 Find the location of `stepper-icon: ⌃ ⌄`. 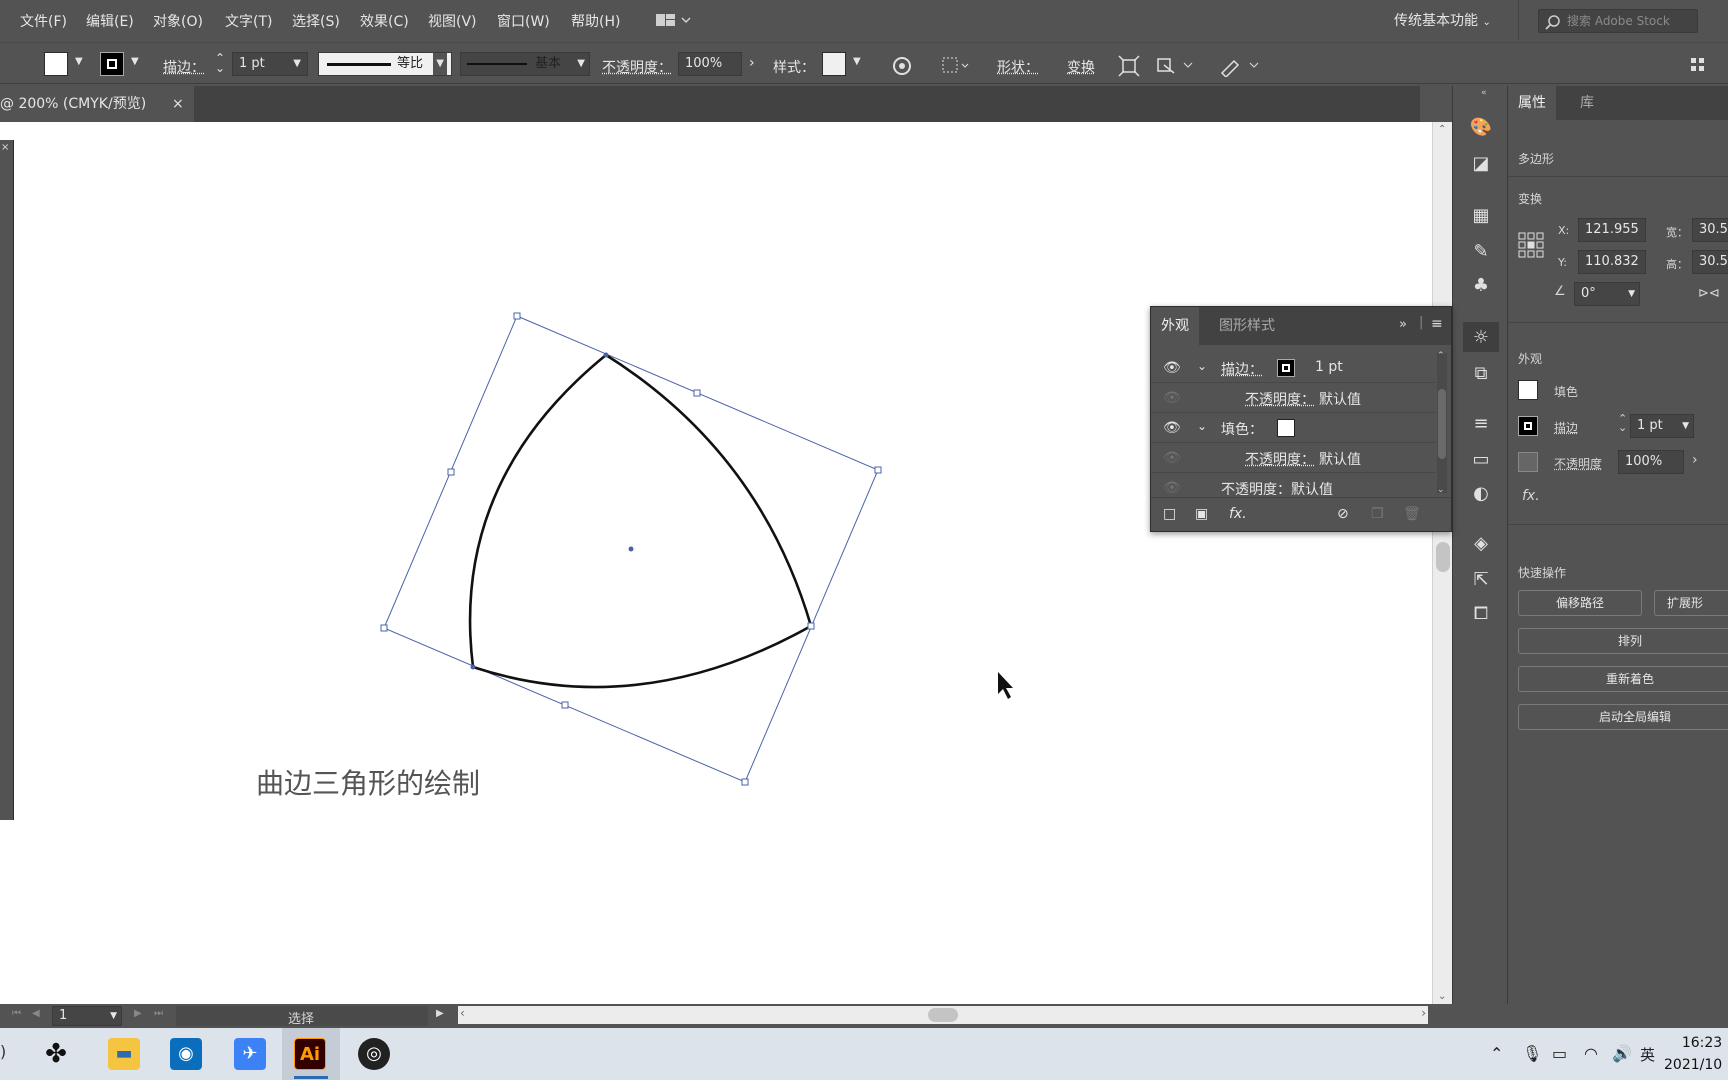

stepper-icon: ⌃ ⌄ is located at coordinates (220, 63).